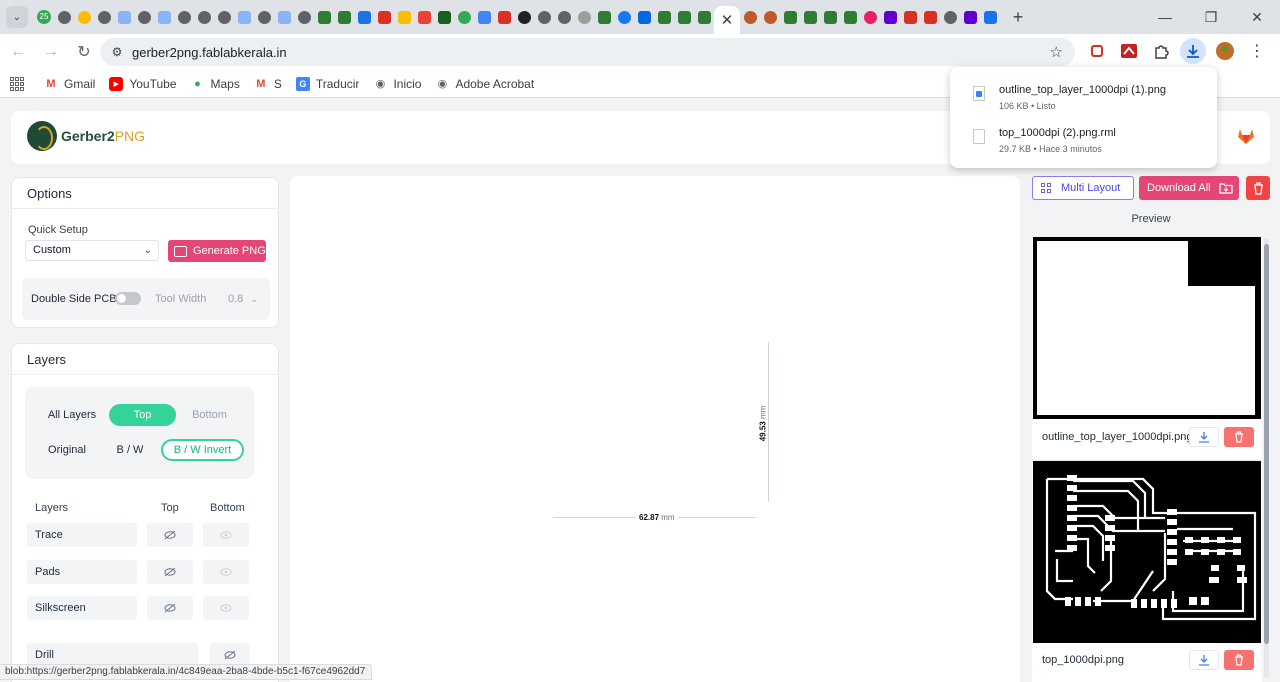 The image size is (1280, 682). What do you see at coordinates (44, 17) in the screenshot?
I see `tab-favicon: 25` at bounding box center [44, 17].